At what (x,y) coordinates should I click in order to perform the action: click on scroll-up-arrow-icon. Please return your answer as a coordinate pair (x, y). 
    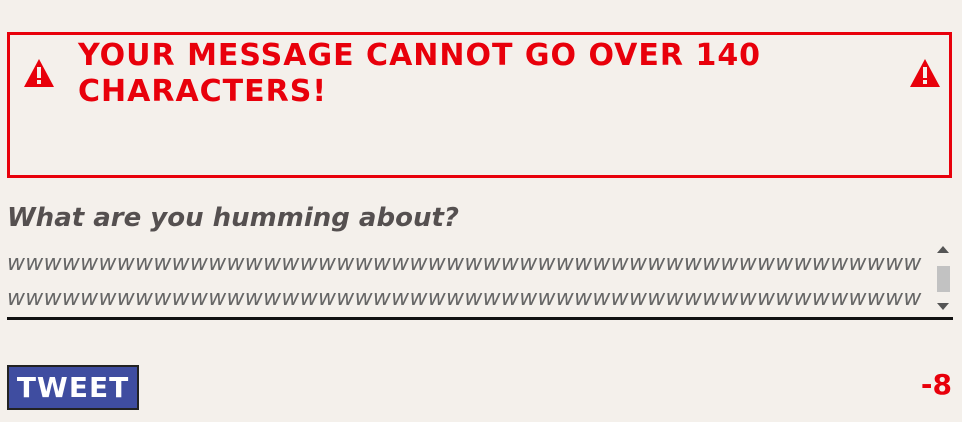
    Looking at the image, I should click on (943, 249).